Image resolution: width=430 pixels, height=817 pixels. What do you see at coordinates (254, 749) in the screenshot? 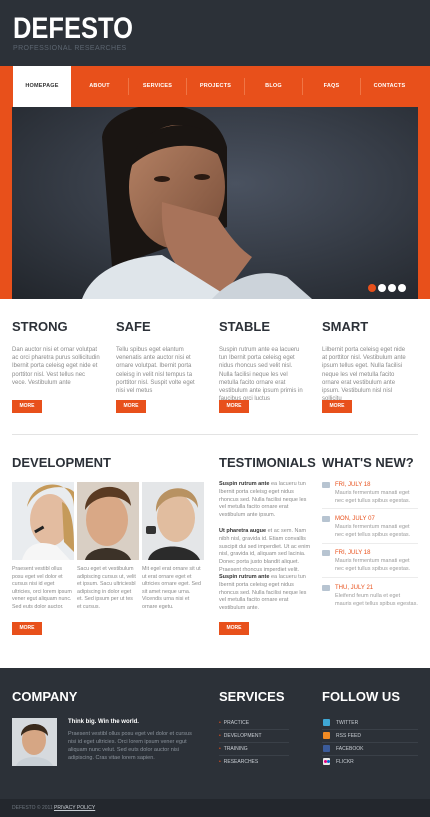
I see `footer-link-training: TRAINING` at bounding box center [254, 749].